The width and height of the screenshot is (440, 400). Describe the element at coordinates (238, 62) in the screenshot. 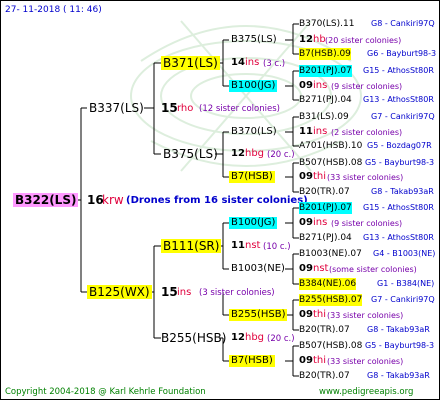

I see `gen3-generation-number: 14` at that location.